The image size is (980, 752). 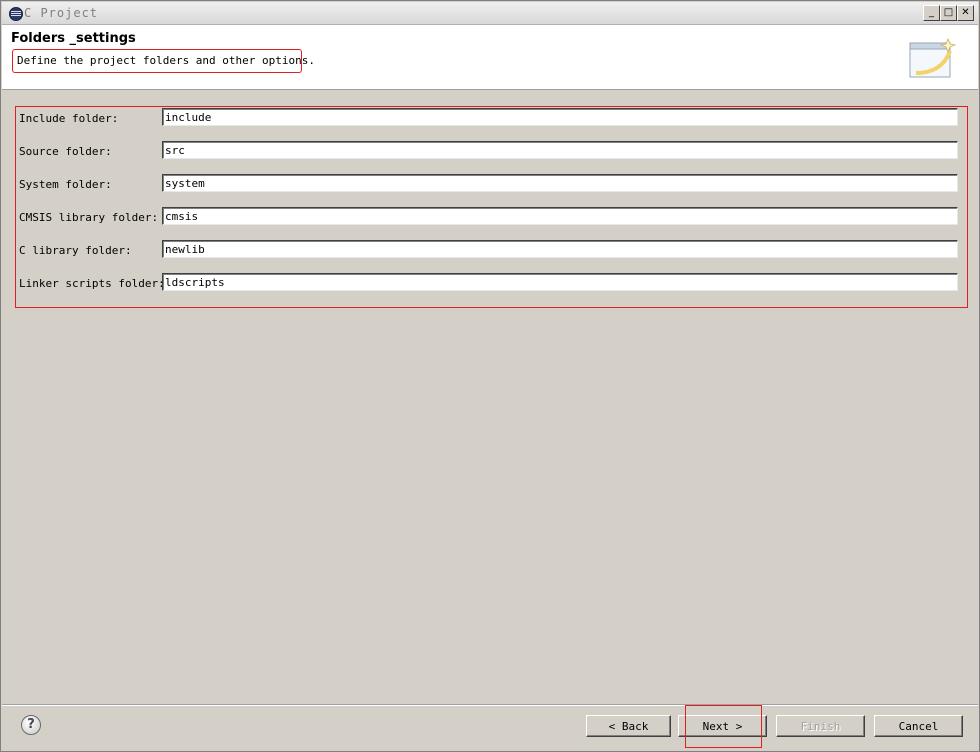 I want to click on cmsis-folder-label: CMSIS library folder:, so click(x=89, y=217).